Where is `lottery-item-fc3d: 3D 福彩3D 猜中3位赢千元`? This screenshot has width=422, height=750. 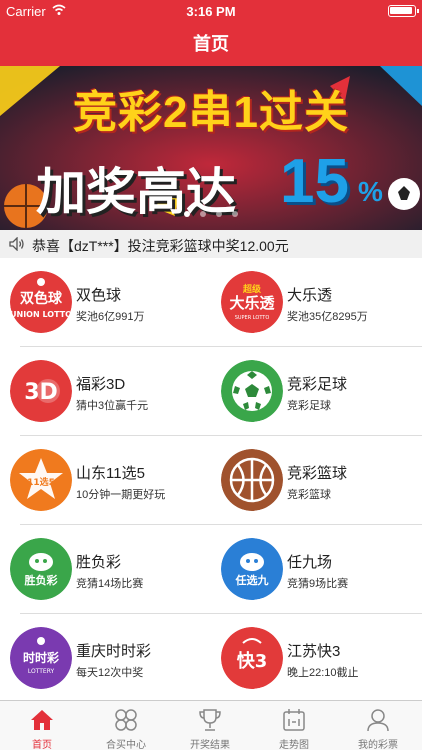
lottery-item-fc3d: 3D 福彩3D 猜中3位赢千元 is located at coordinates (105, 391).